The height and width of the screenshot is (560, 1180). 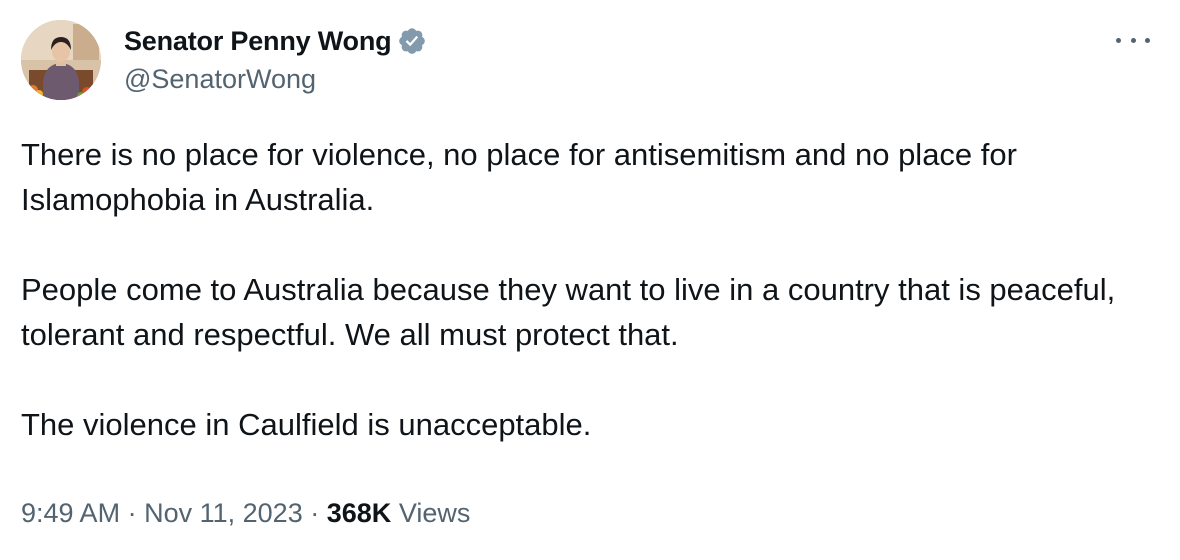 I want to click on author-name-row: Senator Penny Wong, so click(x=275, y=41).